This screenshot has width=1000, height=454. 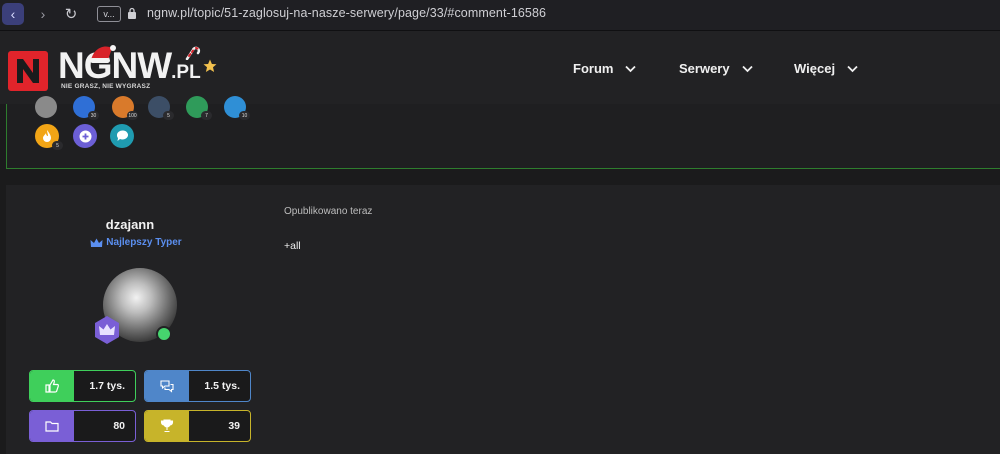 I want to click on folder-icon, so click(x=52, y=426).